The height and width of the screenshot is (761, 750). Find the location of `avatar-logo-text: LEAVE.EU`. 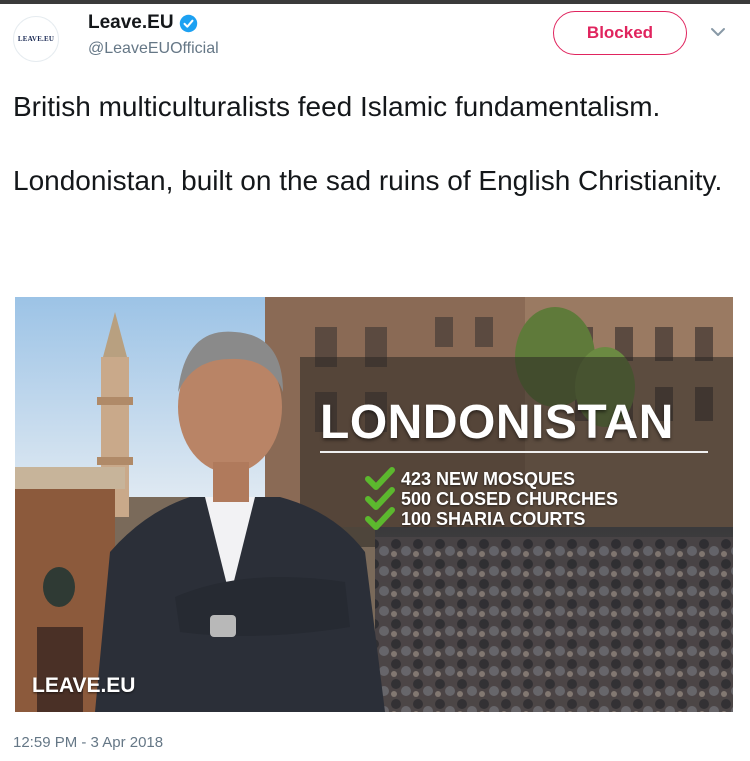

avatar-logo-text: LEAVE.EU is located at coordinates (36, 39).